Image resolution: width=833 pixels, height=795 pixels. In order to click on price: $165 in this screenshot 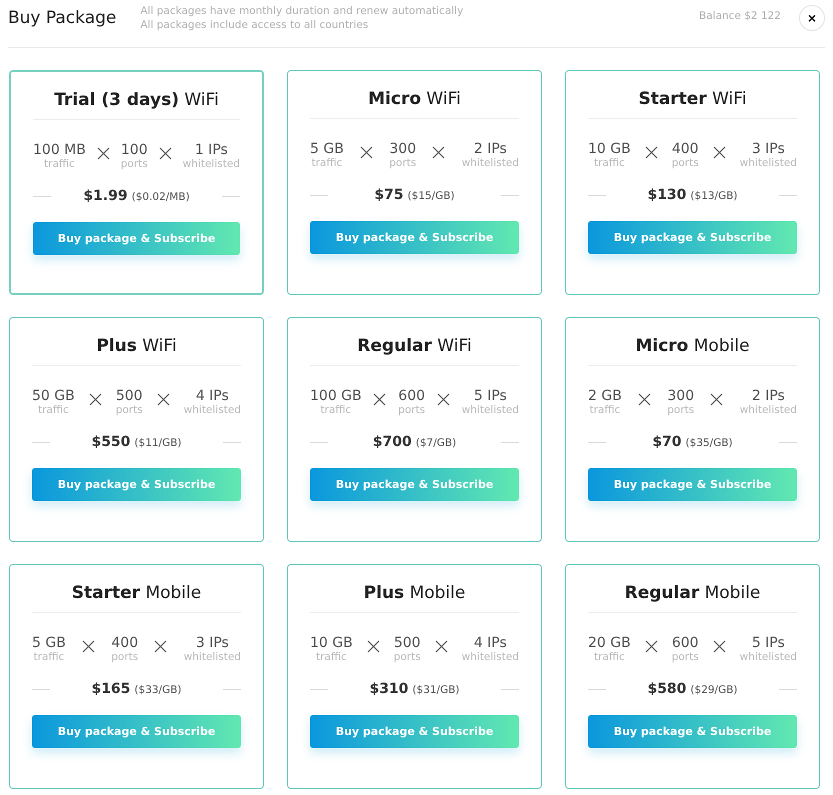, I will do `click(110, 689)`.